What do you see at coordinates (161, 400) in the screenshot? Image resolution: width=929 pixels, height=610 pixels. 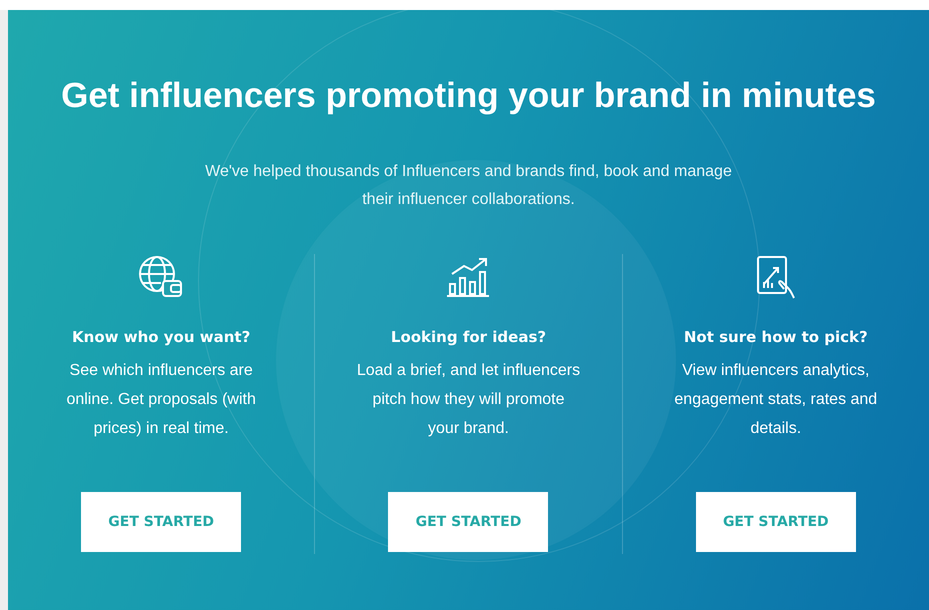 I see `feature-description: See which influencers are online. Get proposals (with prices) in real time.` at bounding box center [161, 400].